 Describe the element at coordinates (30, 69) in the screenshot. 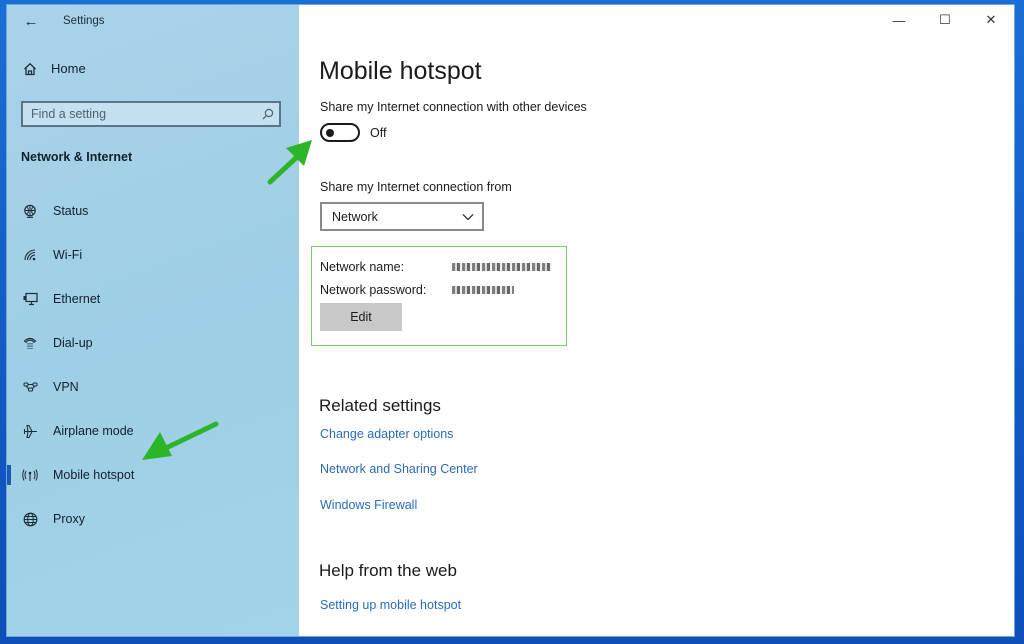

I see `home-icon` at that location.